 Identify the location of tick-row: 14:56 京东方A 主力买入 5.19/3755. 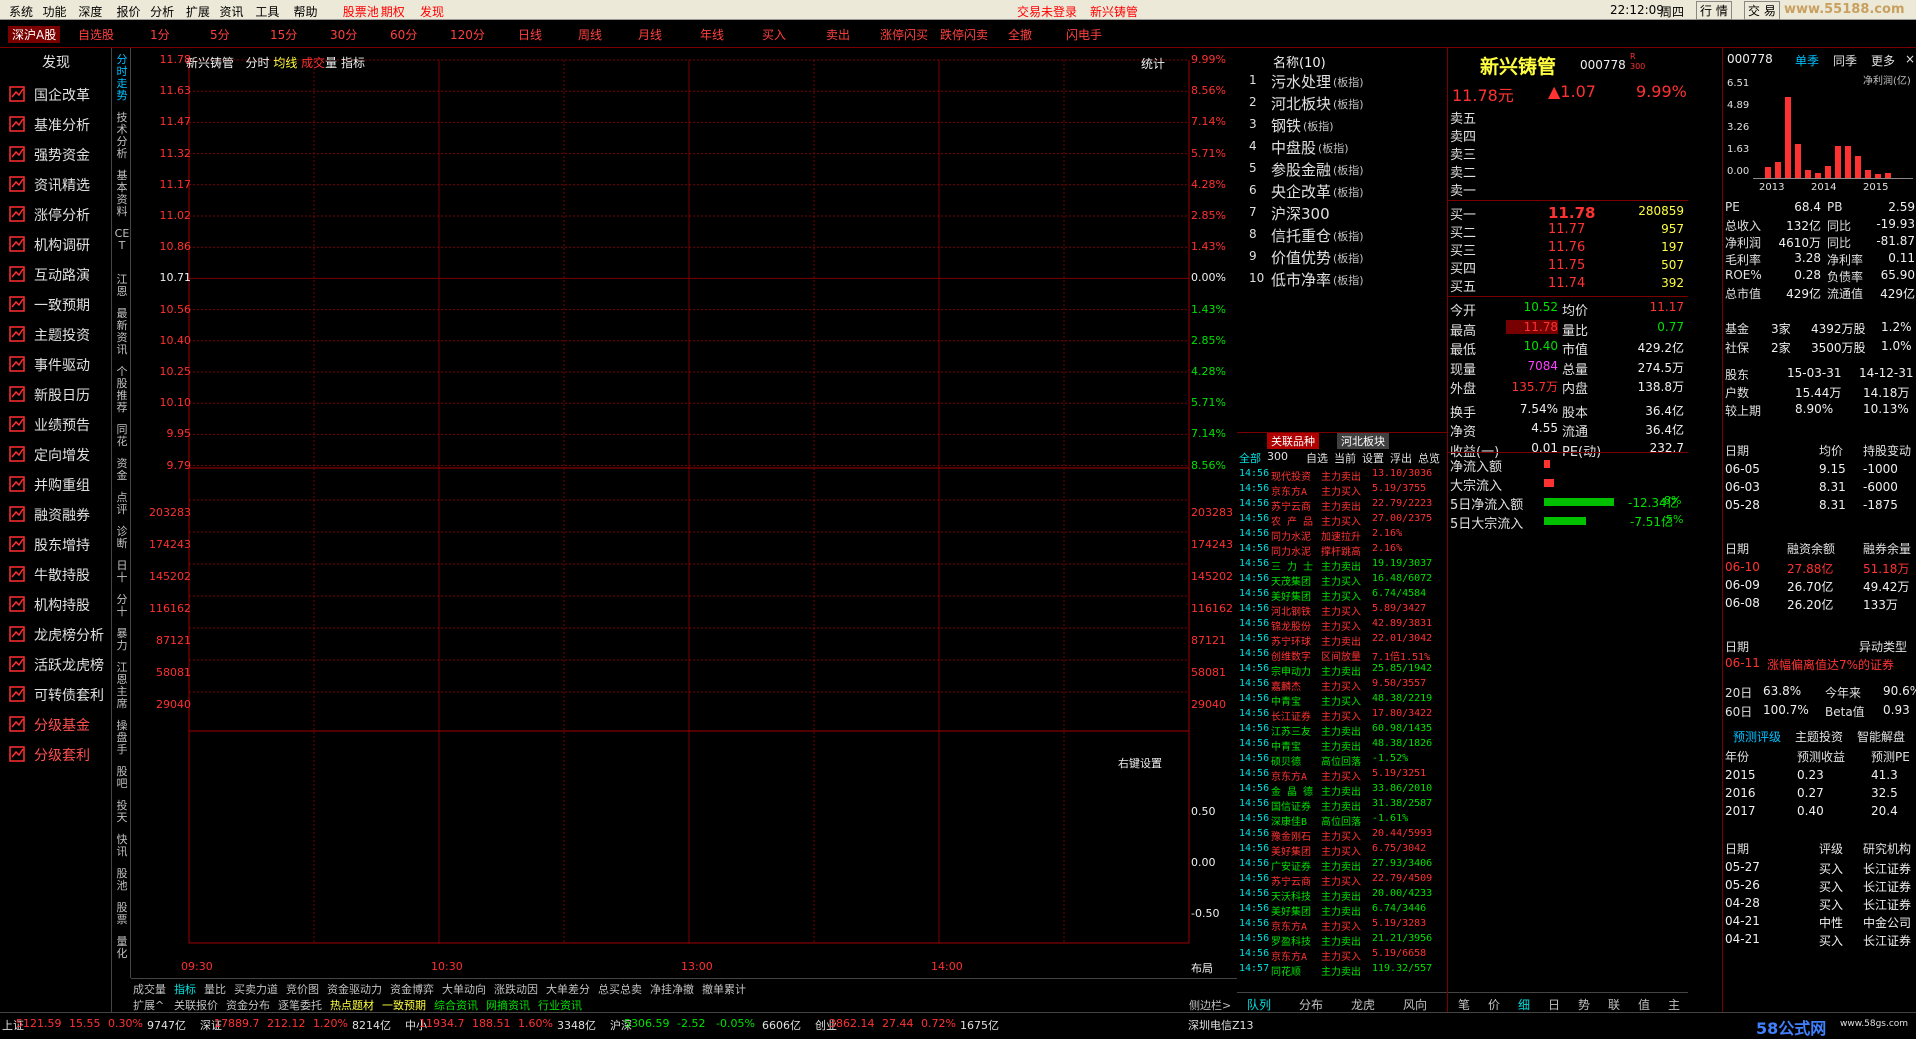
(1342, 490).